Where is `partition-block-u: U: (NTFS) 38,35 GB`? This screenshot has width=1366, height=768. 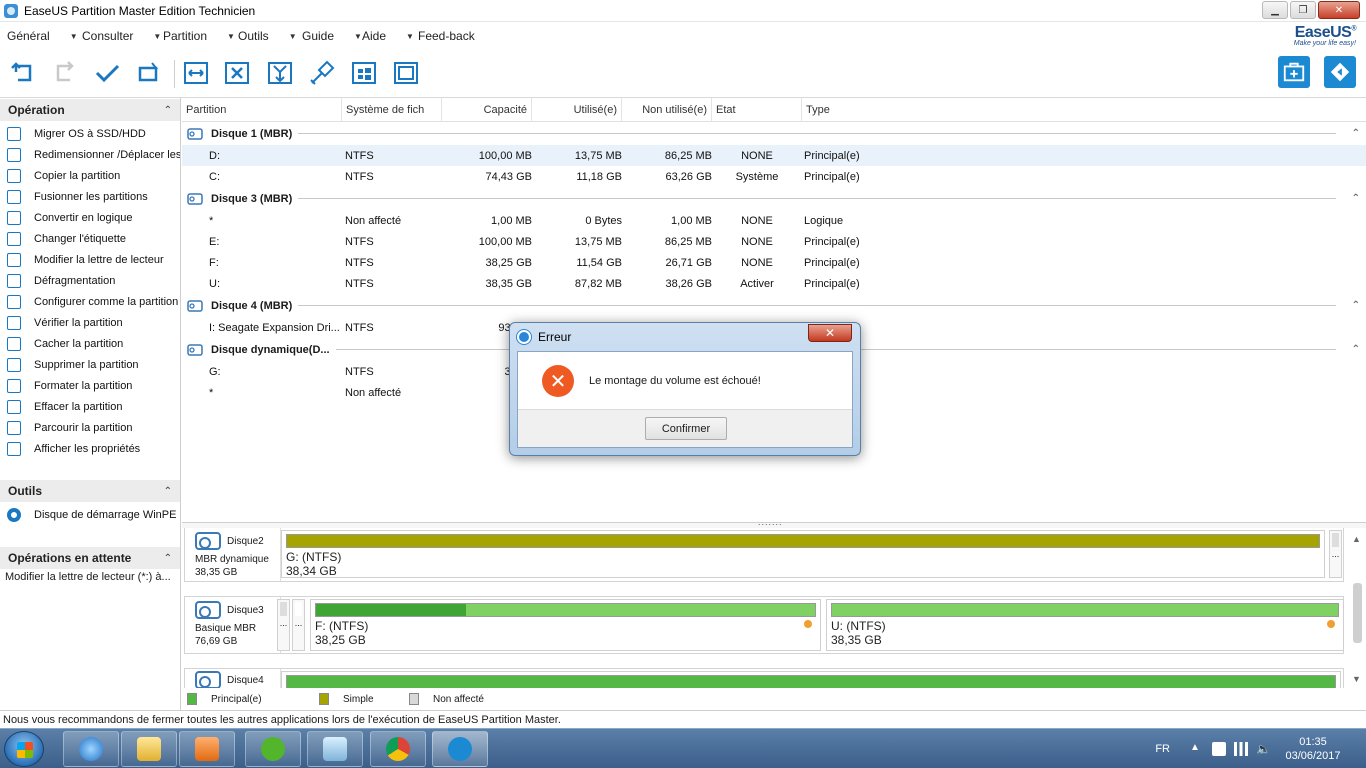
partition-block-u: U: (NTFS) 38,35 GB is located at coordinates (1085, 625).